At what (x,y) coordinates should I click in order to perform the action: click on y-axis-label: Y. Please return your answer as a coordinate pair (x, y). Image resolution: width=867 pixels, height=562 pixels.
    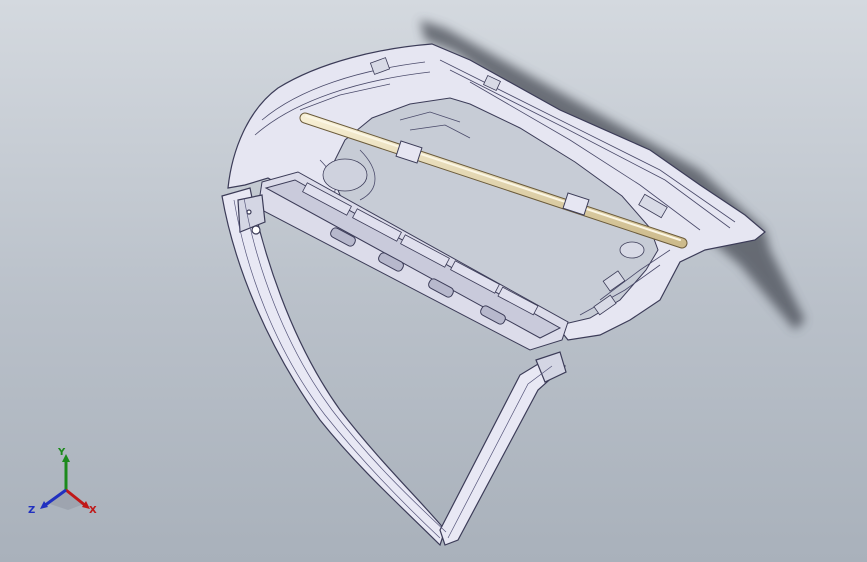
    Looking at the image, I should click on (62, 452).